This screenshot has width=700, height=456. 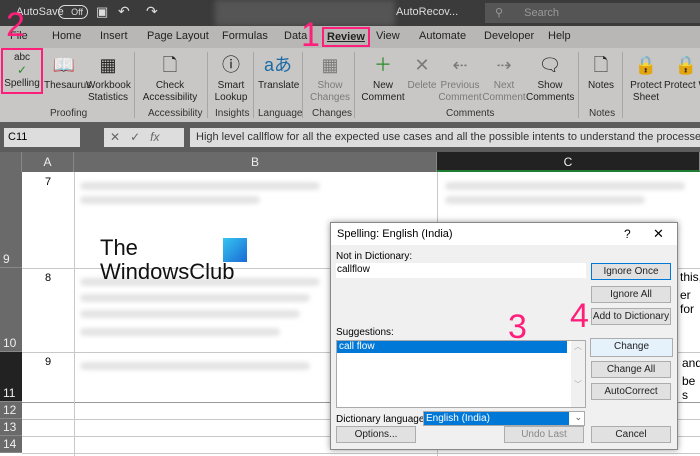 What do you see at coordinates (631, 294) in the screenshot?
I see `ignore-all-button: Ignore All` at bounding box center [631, 294].